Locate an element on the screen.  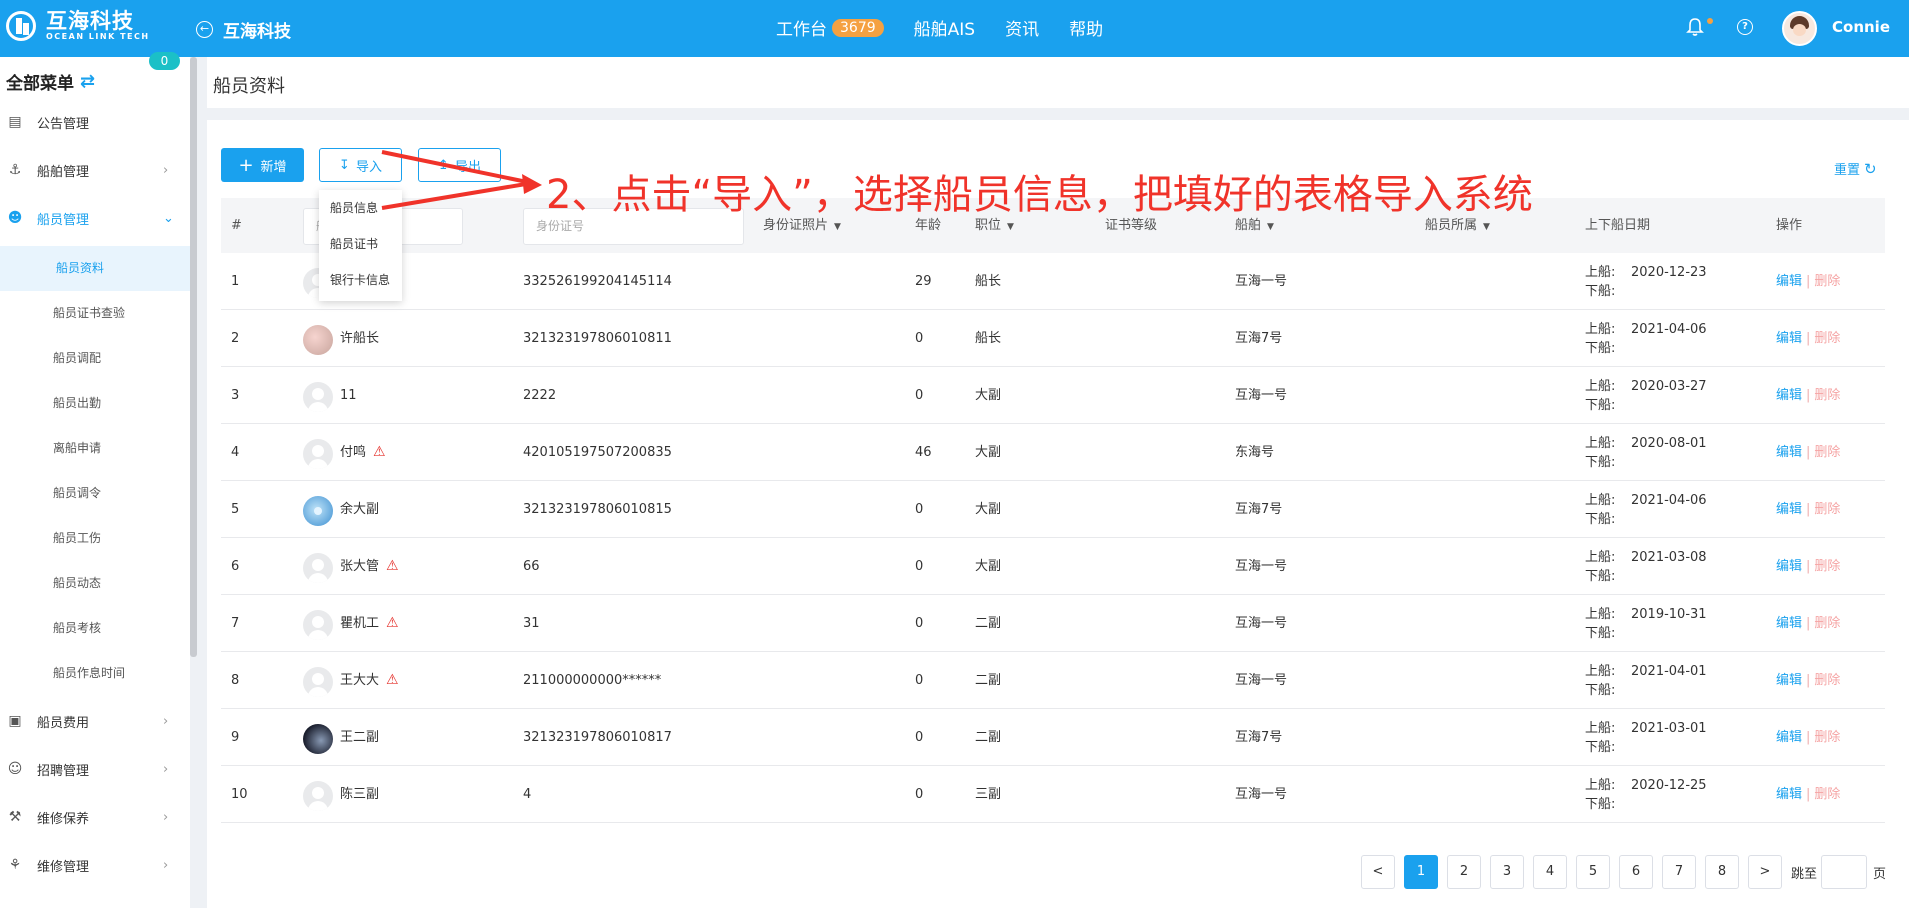
prev-page-button: < is located at coordinates (1378, 872).